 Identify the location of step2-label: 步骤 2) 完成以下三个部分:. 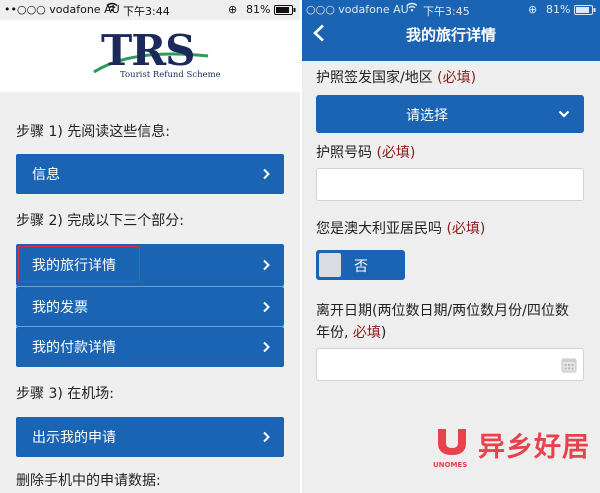
(100, 221).